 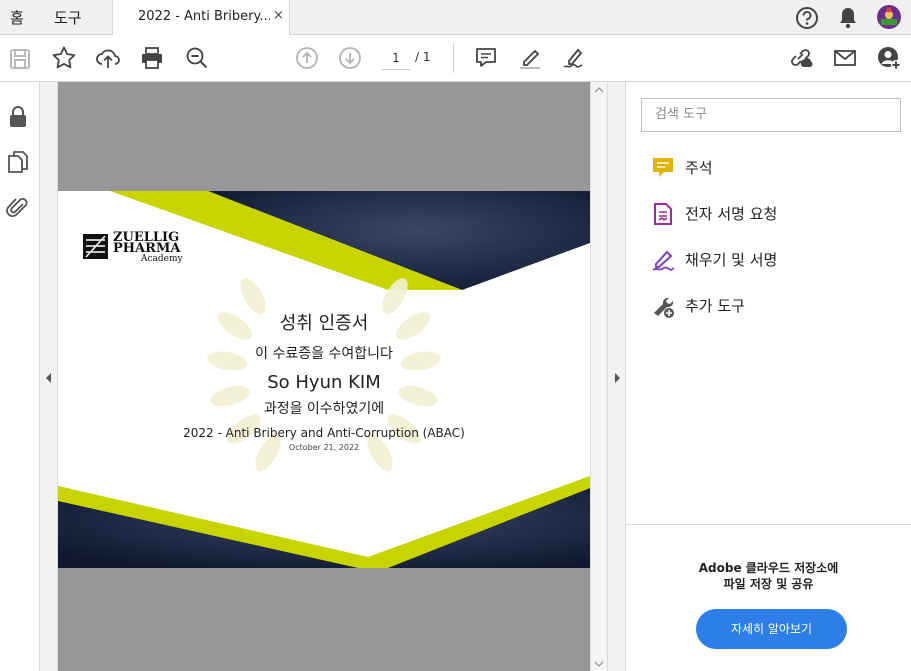 I want to click on more-tools-icon, so click(x=664, y=307).